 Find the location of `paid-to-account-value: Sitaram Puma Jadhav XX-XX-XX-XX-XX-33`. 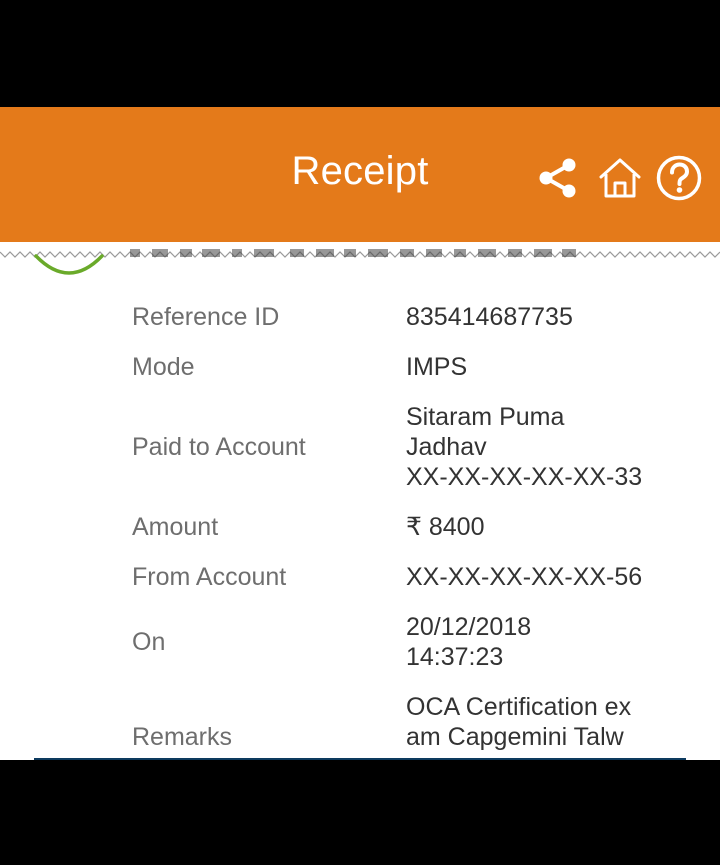

paid-to-account-value: Sitaram Puma Jadhav XX-XX-XX-XX-XX-33 is located at coordinates (536, 447).